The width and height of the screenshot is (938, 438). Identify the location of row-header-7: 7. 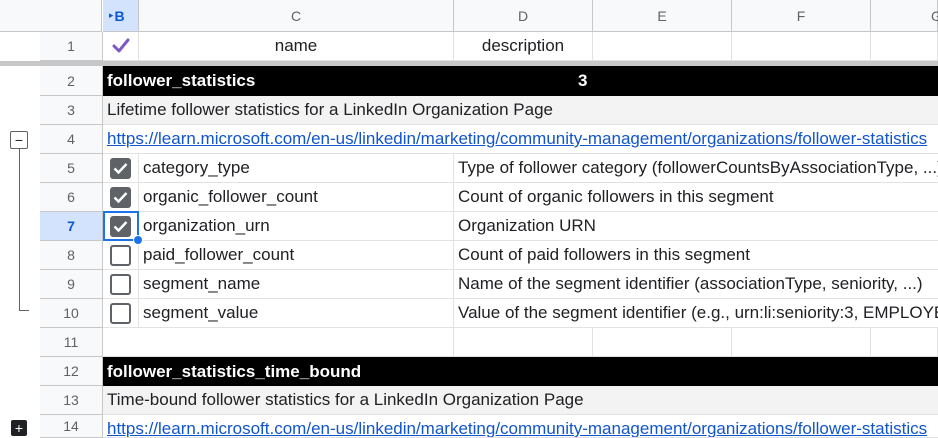
(71, 226).